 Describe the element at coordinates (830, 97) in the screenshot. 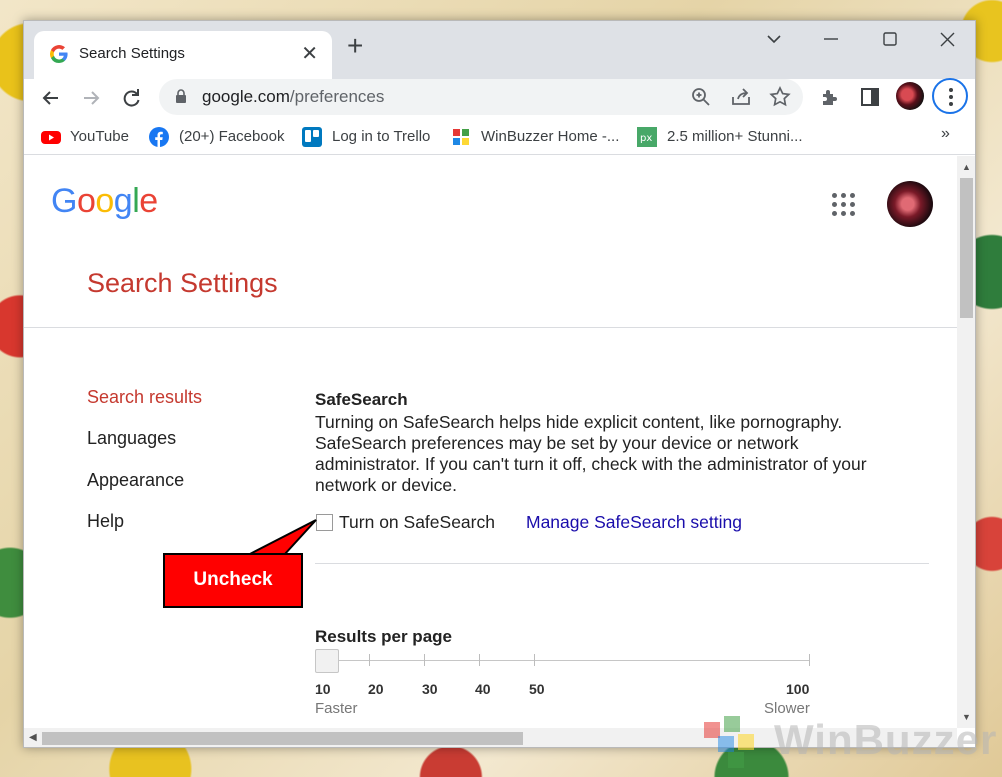

I see `extensions-puzzle-icon` at that location.